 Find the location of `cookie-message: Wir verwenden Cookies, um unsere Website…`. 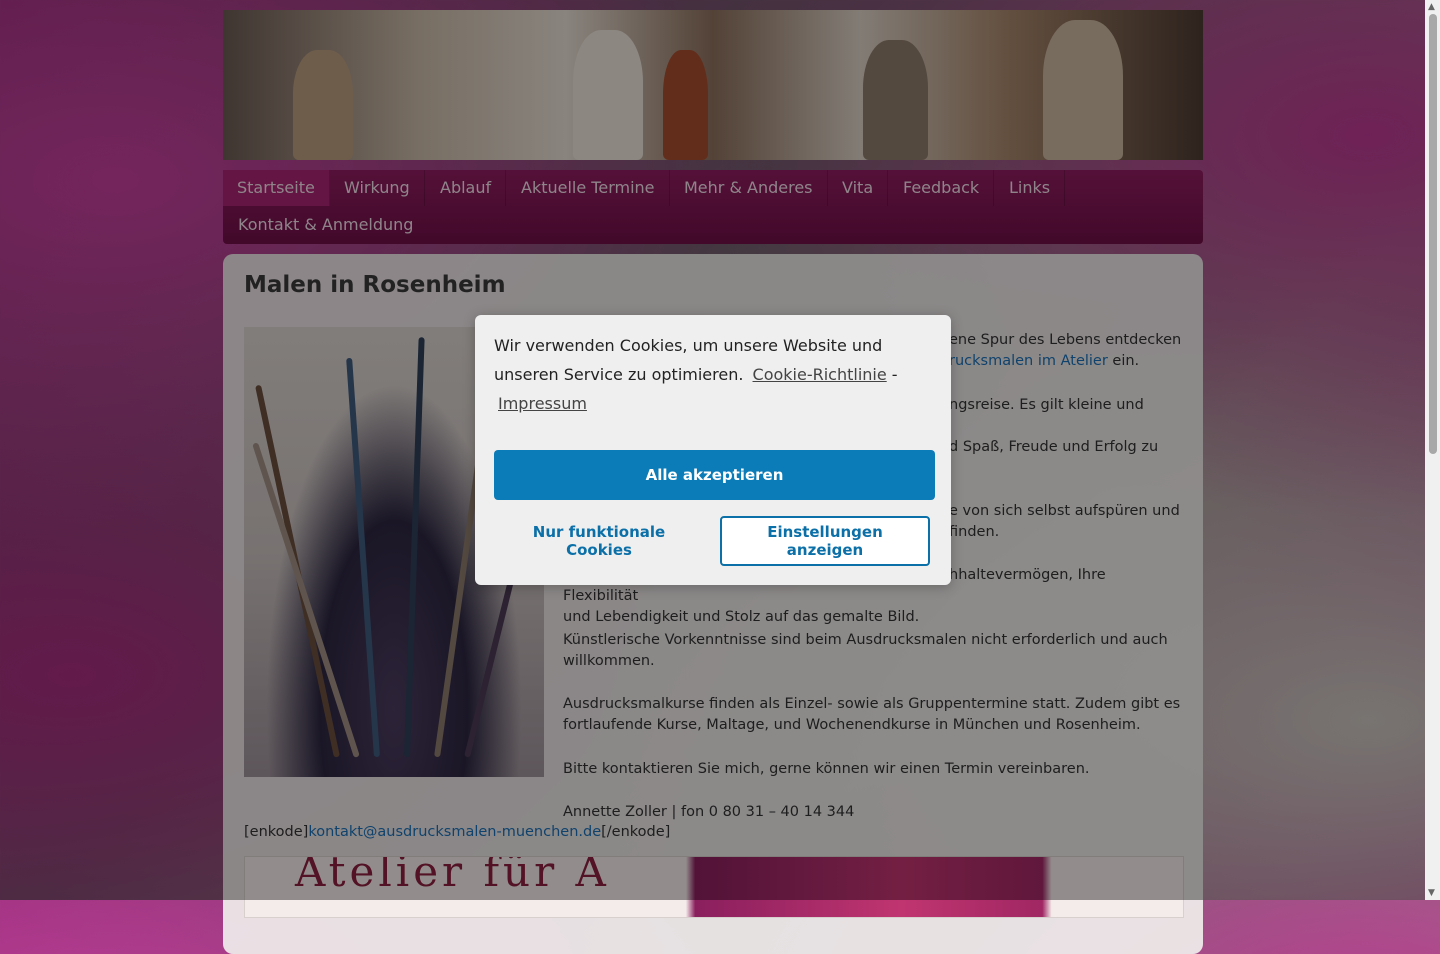

cookie-message: Wir verwenden Cookies, um unsere Website… is located at coordinates (696, 374).